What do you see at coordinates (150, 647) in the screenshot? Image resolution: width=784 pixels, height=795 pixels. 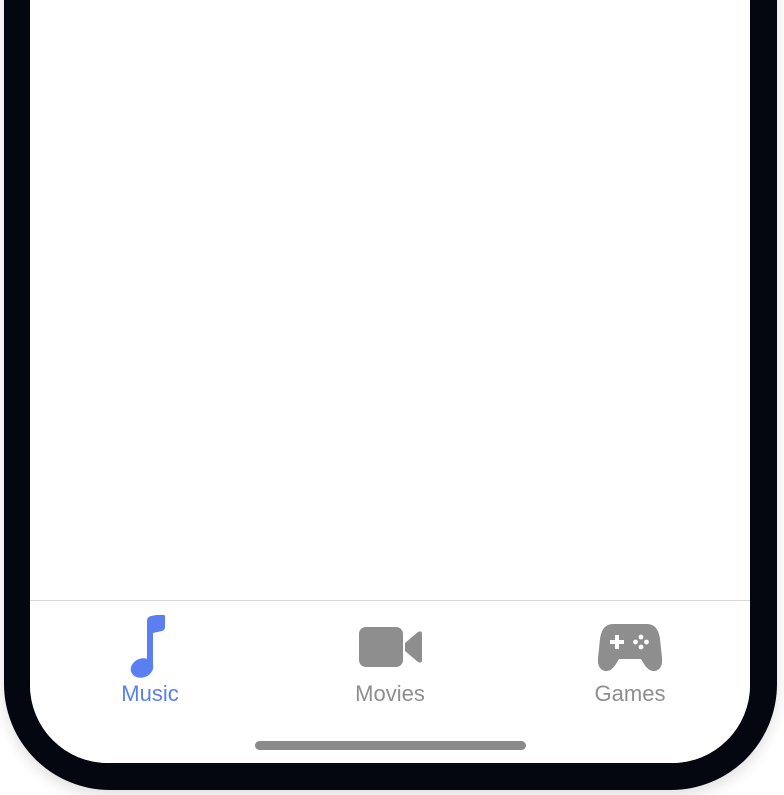 I see `music-note-icon` at bounding box center [150, 647].